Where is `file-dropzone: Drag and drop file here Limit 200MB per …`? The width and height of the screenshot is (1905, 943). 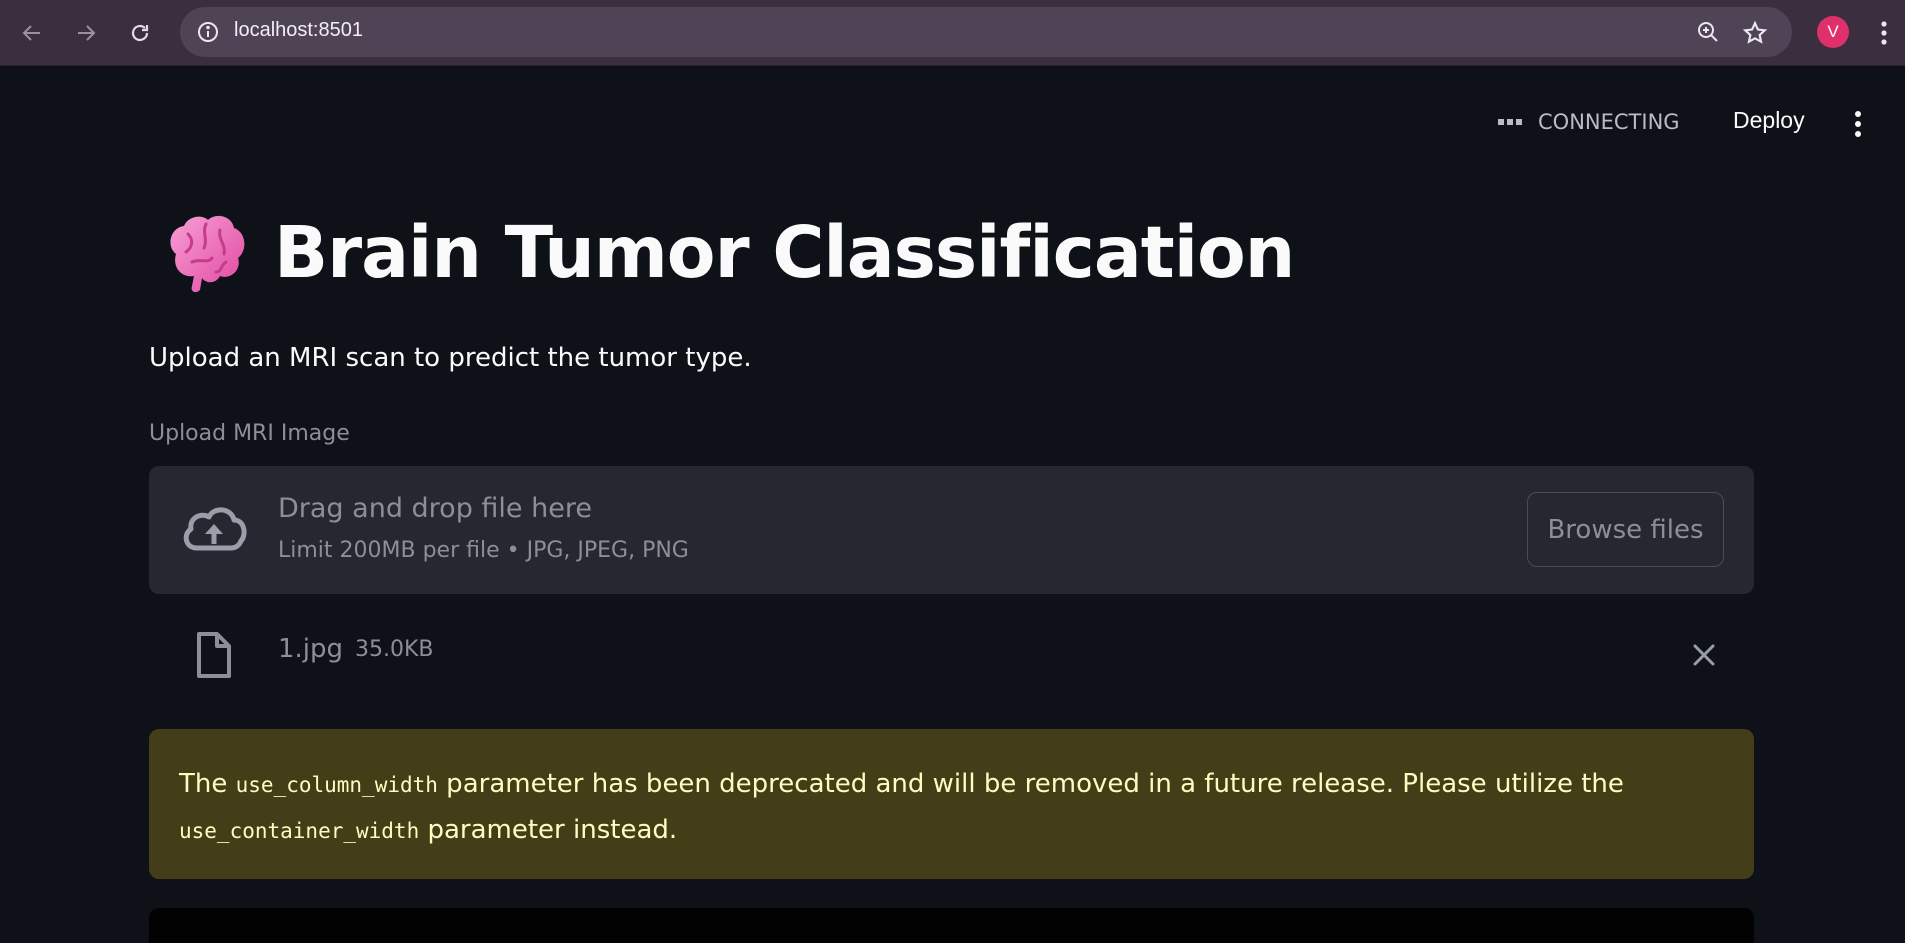
file-dropzone: Drag and drop file here Limit 200MB per … is located at coordinates (951, 530).